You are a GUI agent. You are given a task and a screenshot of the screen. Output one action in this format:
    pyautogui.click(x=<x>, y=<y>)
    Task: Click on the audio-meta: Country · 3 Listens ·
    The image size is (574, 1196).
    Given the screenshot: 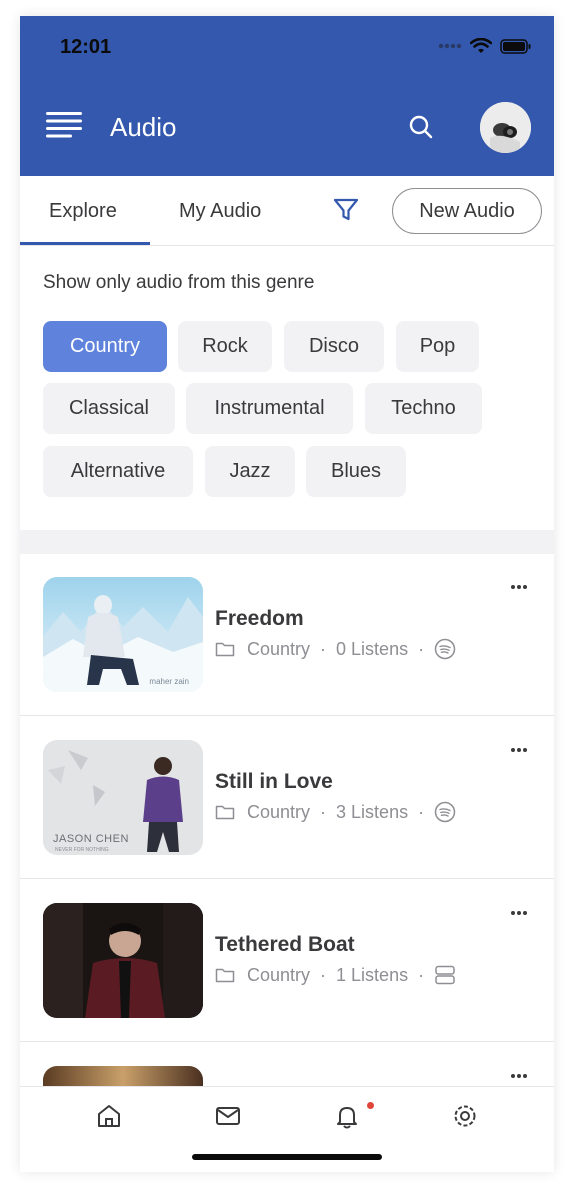 What is the action you would take?
    pyautogui.click(x=335, y=812)
    